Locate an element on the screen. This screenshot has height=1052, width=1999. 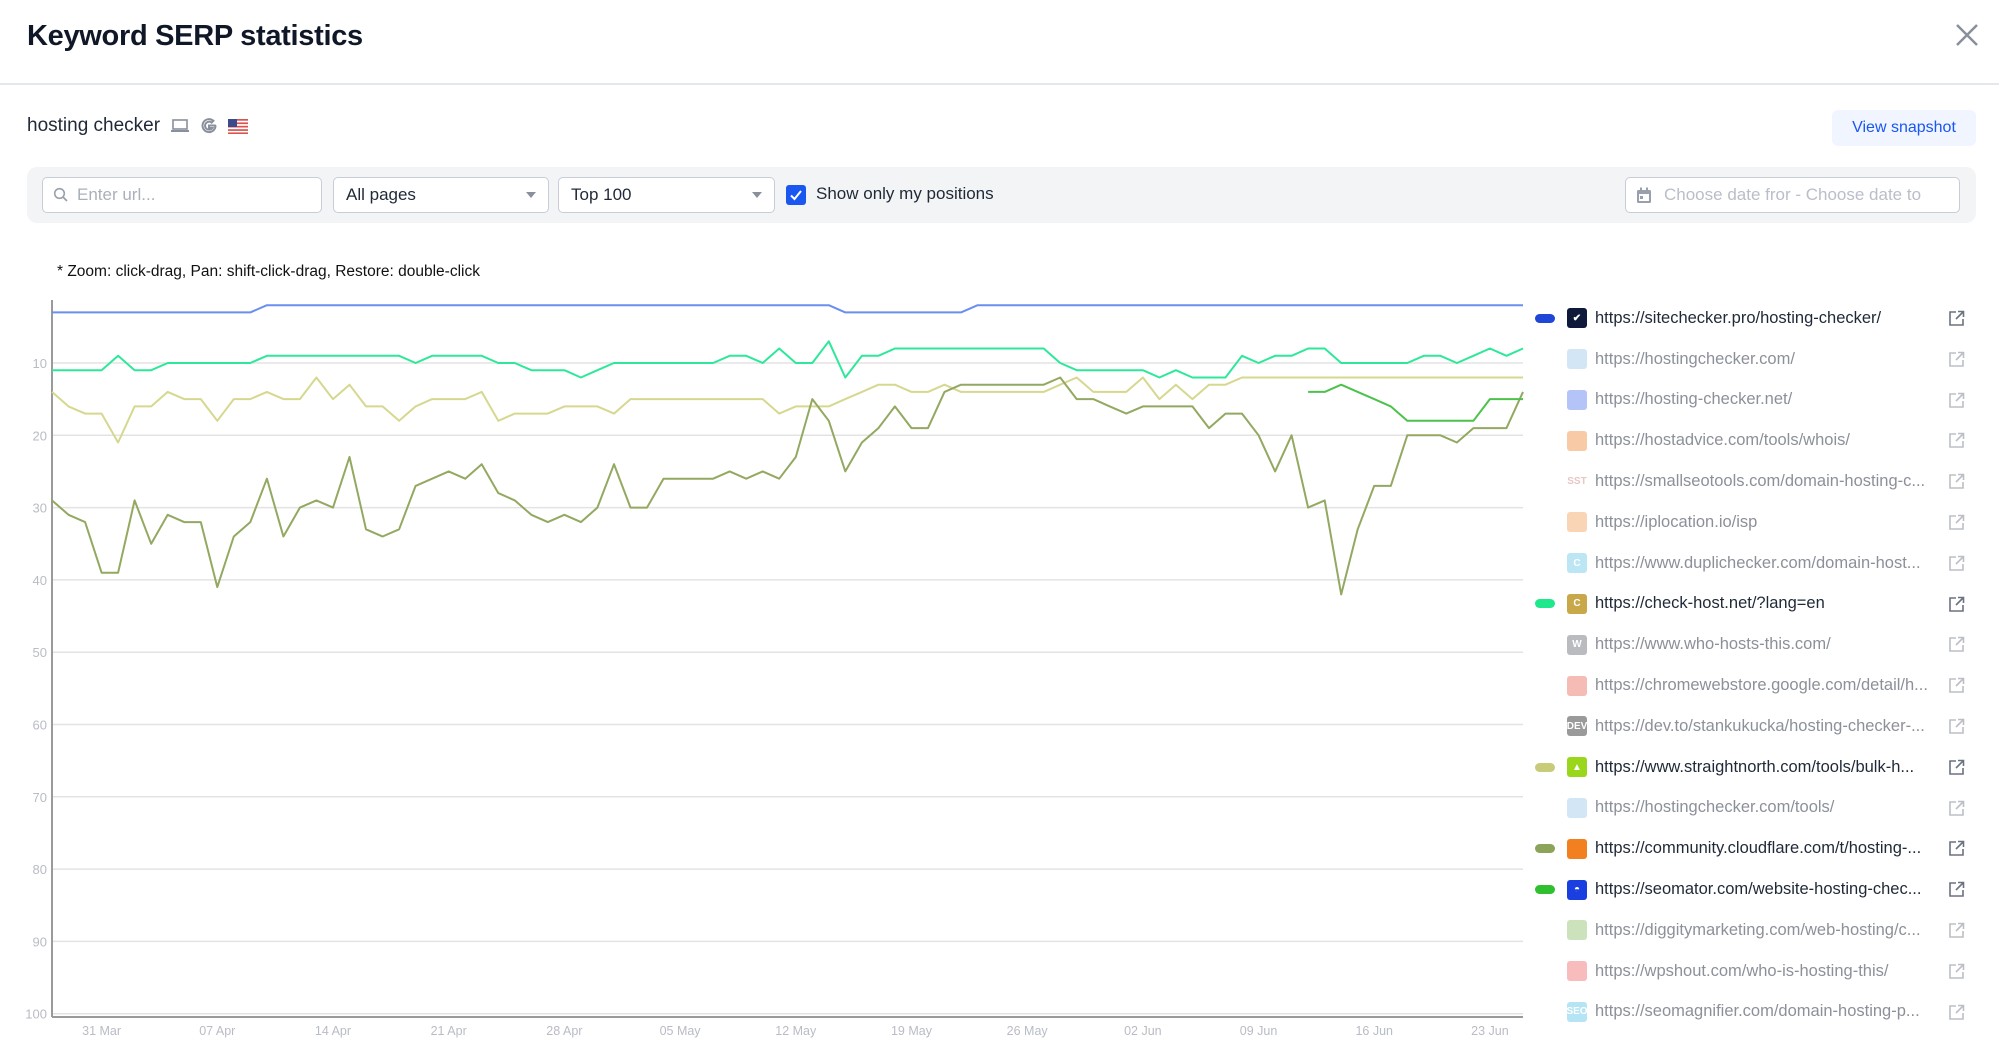
diggitymarketing-icon is located at coordinates (1577, 930).